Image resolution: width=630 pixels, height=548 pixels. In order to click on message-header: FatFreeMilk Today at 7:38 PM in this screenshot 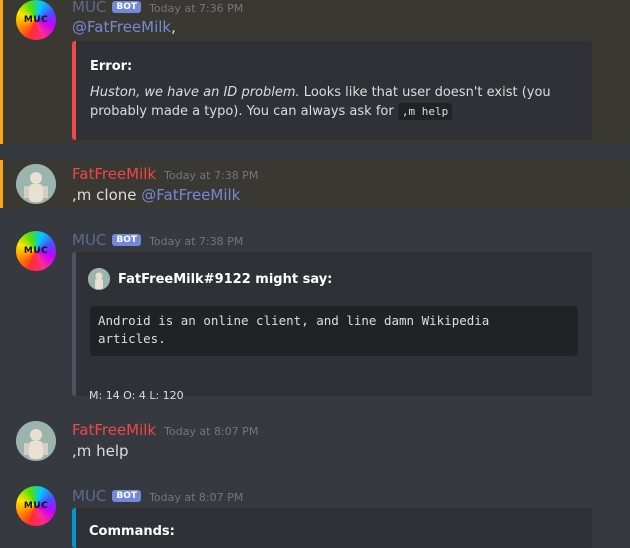, I will do `click(165, 173)`.